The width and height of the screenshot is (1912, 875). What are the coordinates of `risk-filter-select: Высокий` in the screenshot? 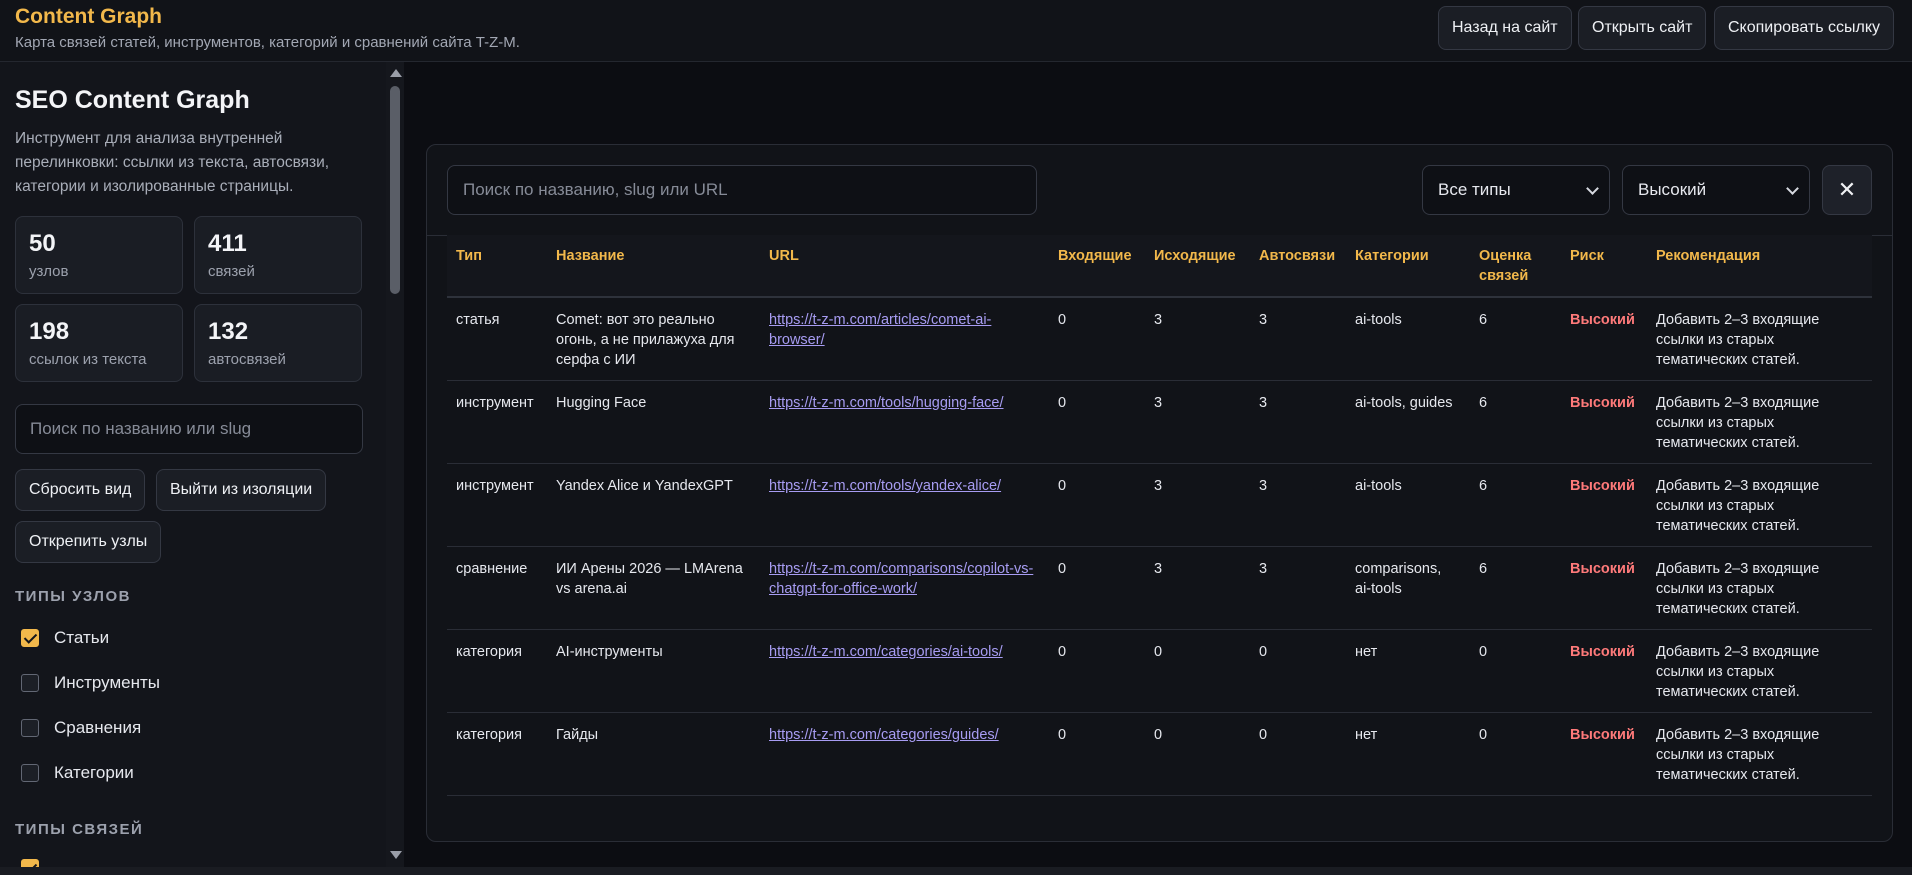 It's located at (1716, 190).